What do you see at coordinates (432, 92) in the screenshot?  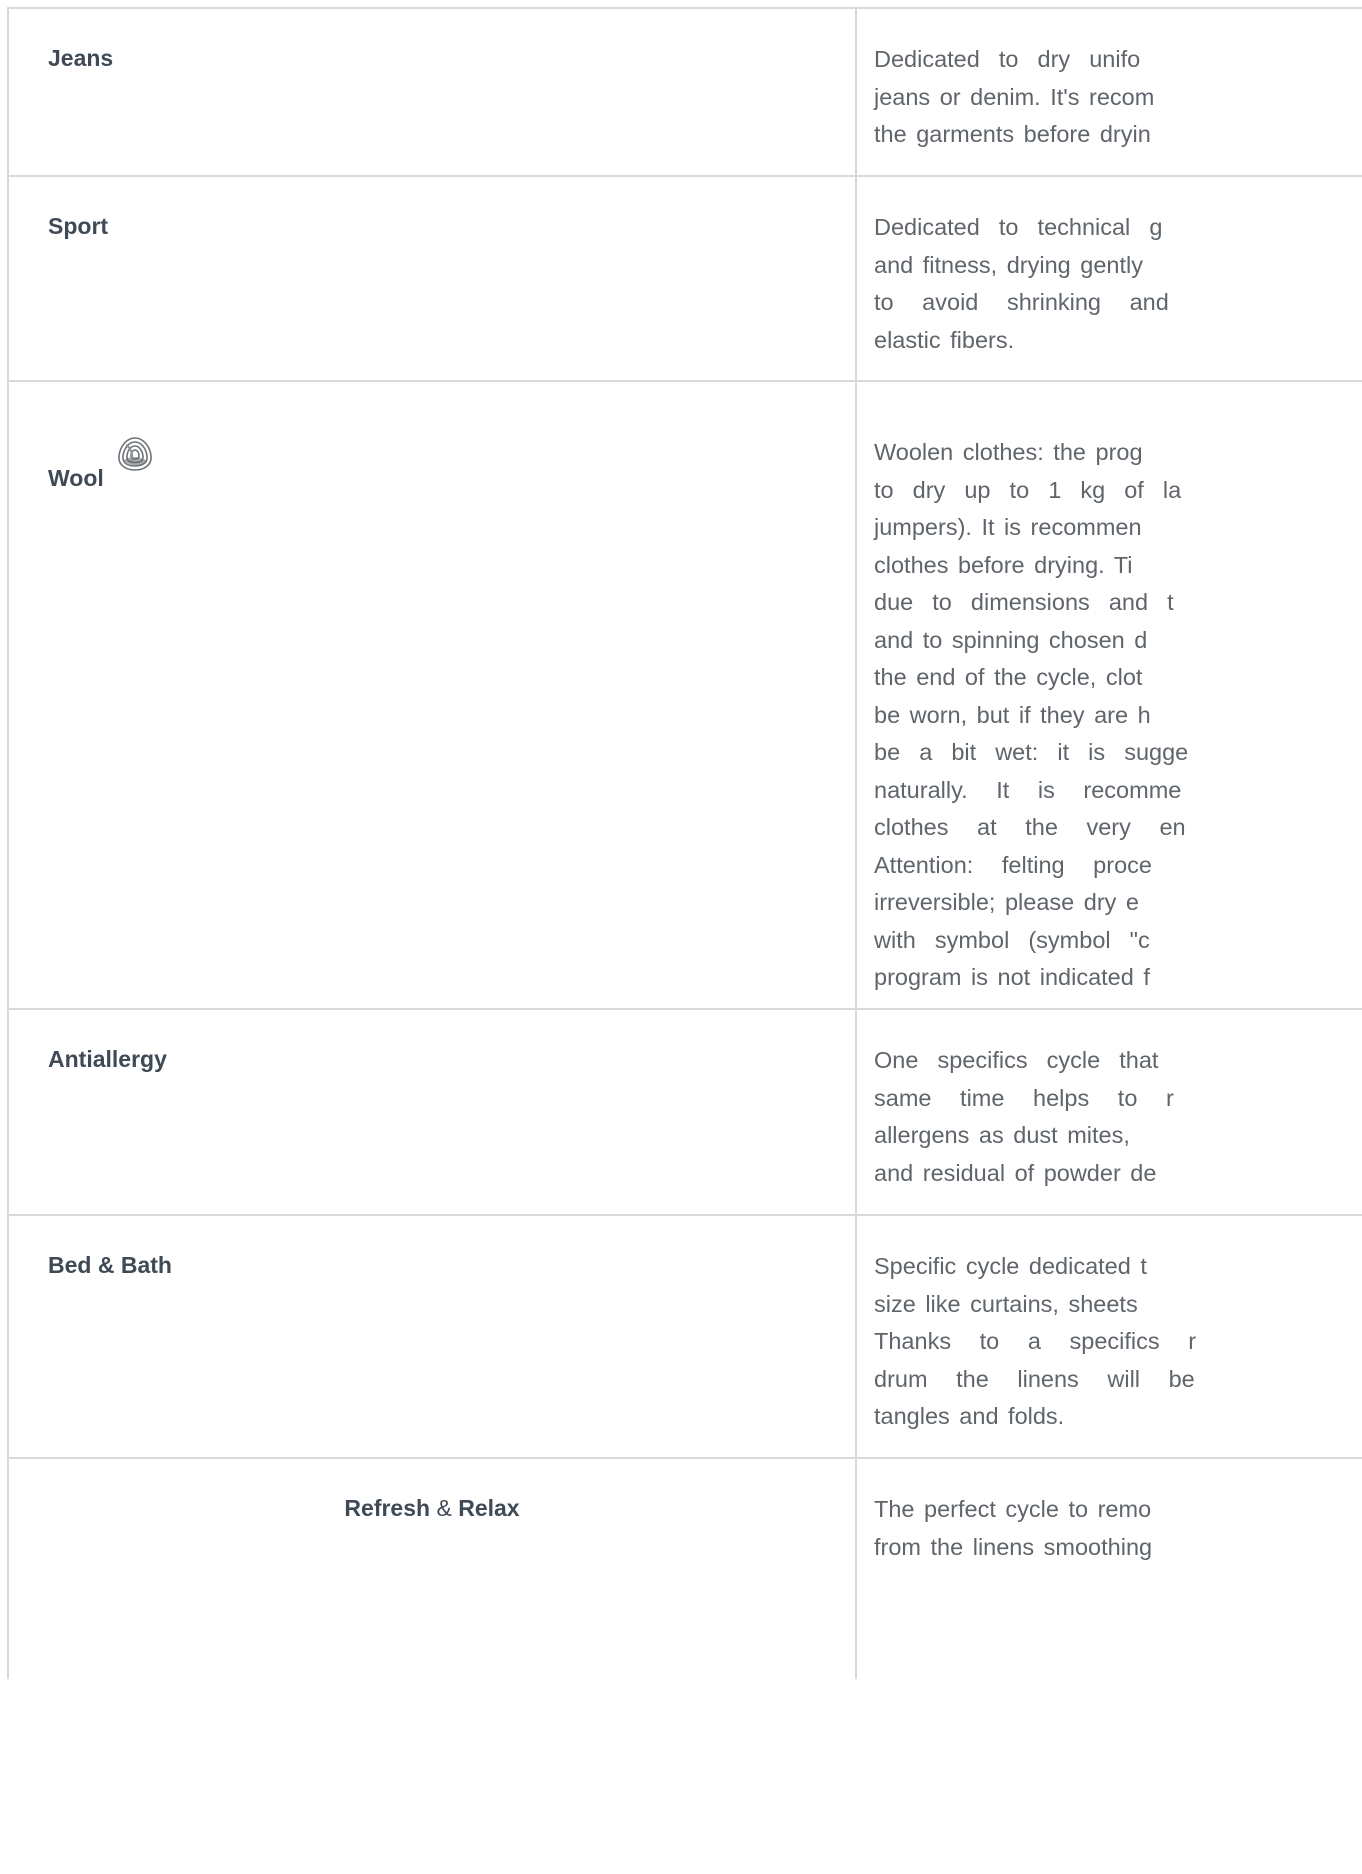 I see `program-name-cell: Jeans` at bounding box center [432, 92].